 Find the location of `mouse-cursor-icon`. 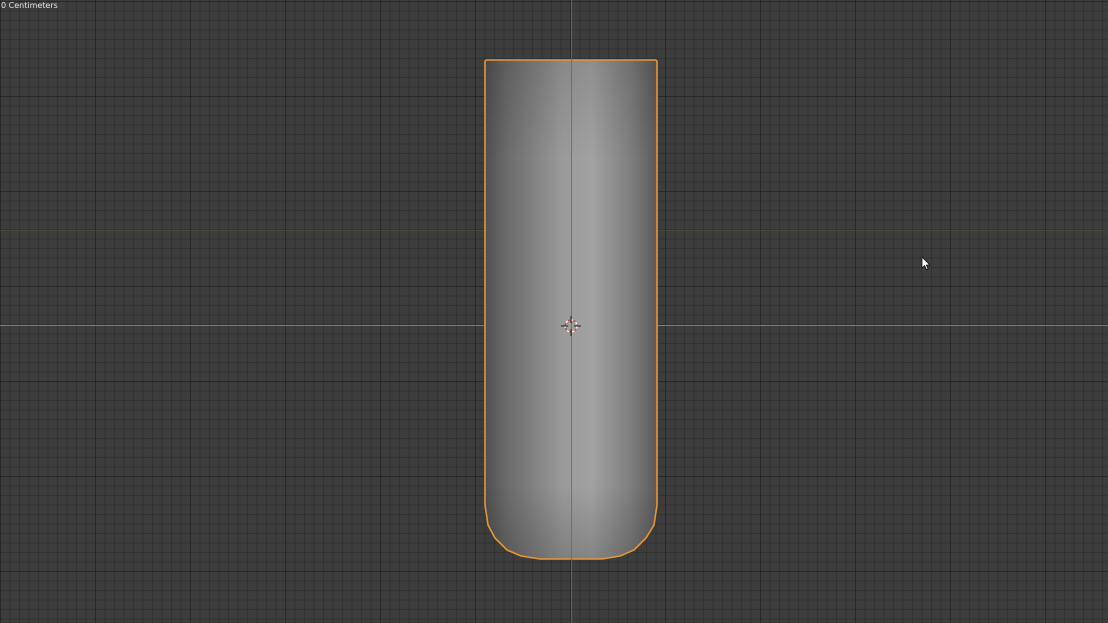

mouse-cursor-icon is located at coordinates (926, 263).